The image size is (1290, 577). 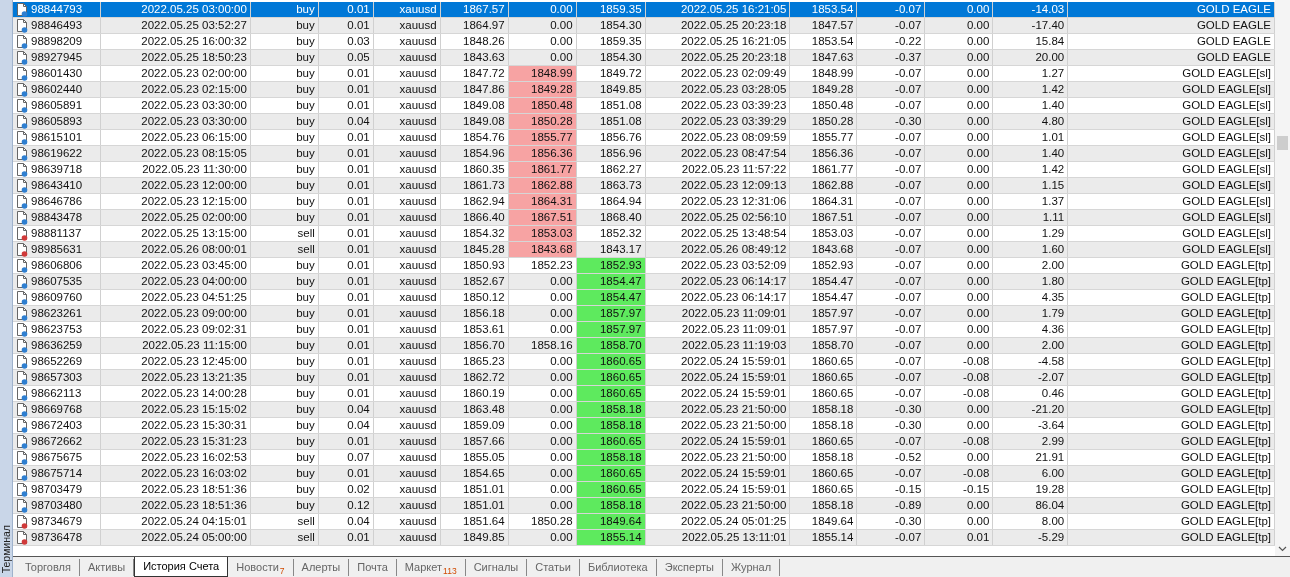 I want to click on table-cell: 2022.05.23 11:19:03, so click(x=718, y=345).